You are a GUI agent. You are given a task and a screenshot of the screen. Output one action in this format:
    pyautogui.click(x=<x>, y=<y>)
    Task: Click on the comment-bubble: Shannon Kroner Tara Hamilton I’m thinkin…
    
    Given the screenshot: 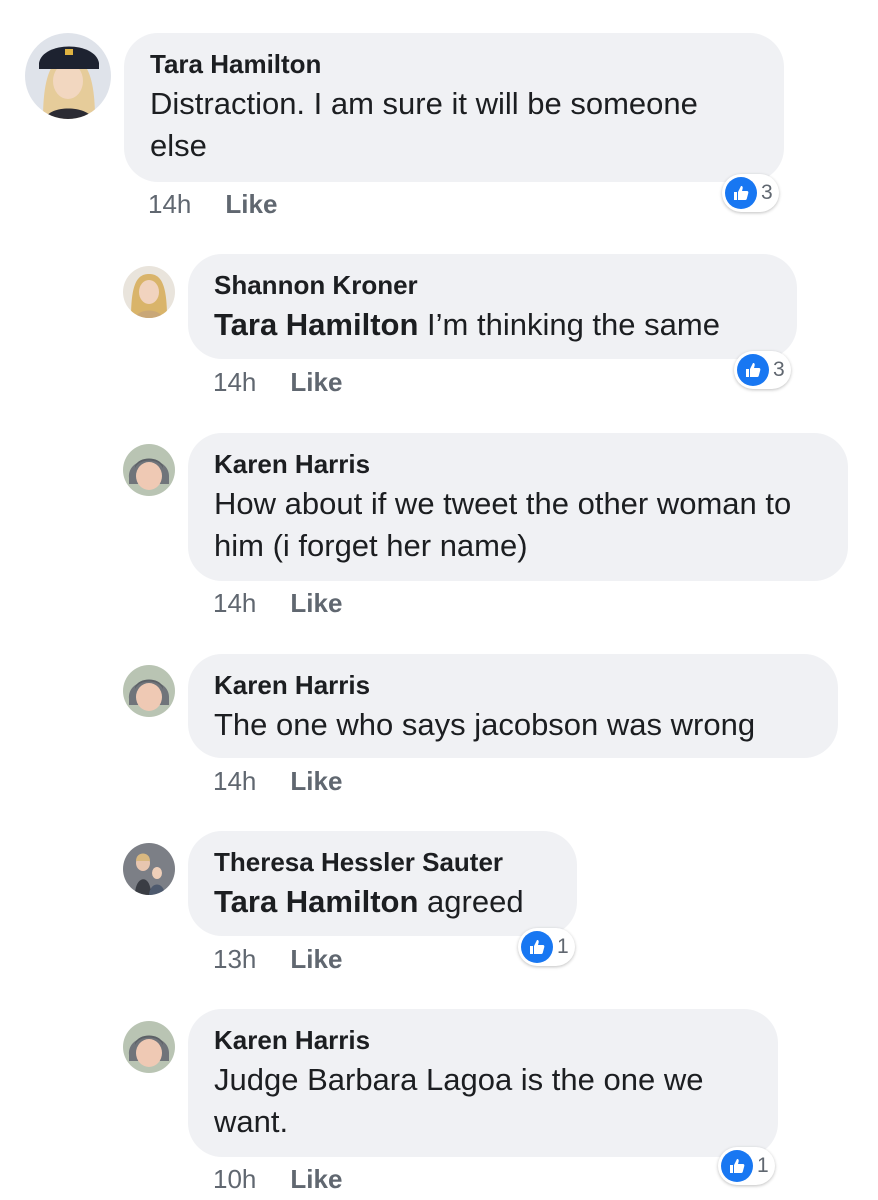 What is the action you would take?
    pyautogui.click(x=492, y=306)
    